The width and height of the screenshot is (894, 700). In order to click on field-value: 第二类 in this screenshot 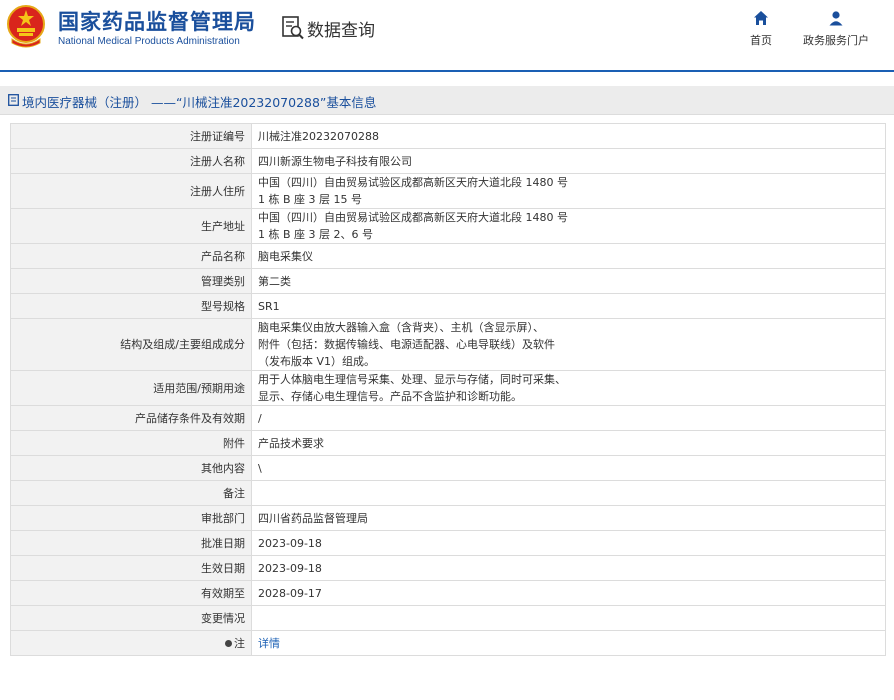, I will do `click(568, 281)`.